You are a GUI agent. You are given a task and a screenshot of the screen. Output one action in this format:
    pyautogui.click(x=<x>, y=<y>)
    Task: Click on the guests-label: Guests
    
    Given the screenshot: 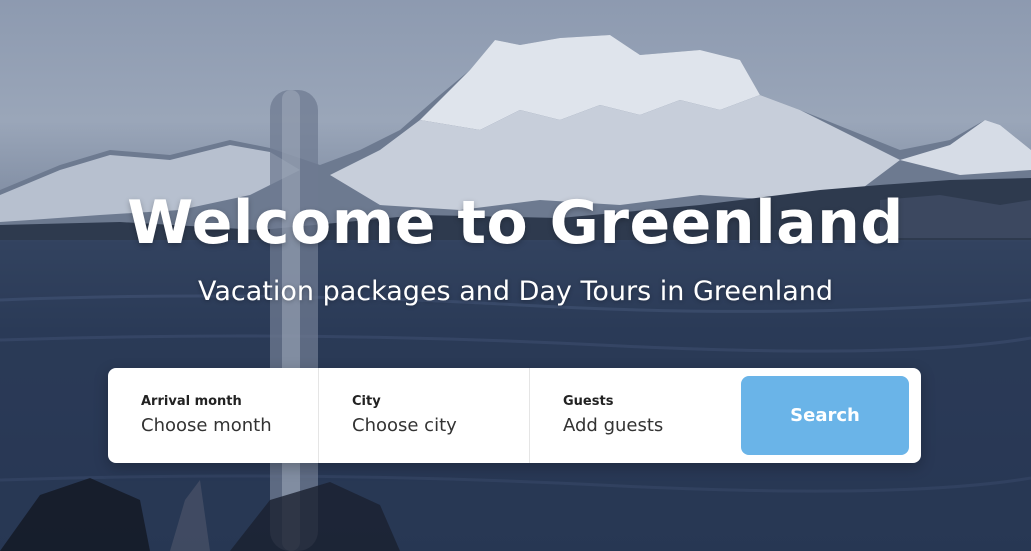 What is the action you would take?
    pyautogui.click(x=588, y=401)
    